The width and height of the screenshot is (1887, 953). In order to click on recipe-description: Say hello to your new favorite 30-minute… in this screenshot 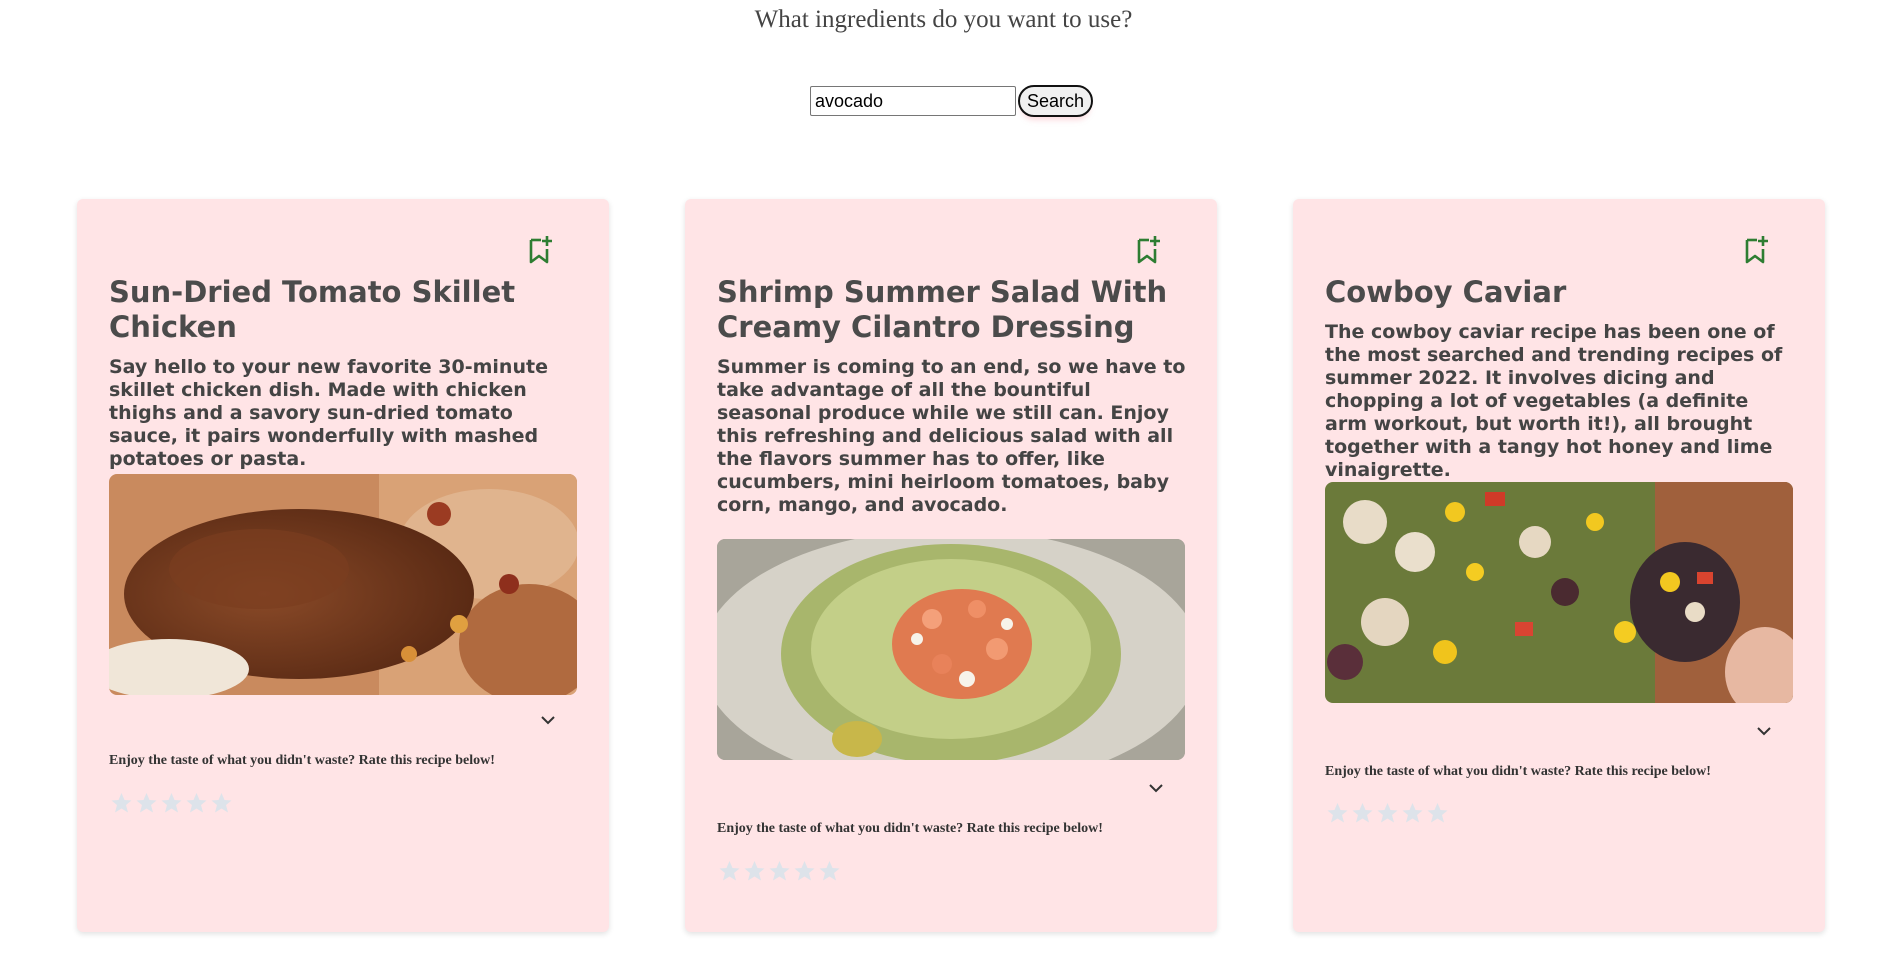, I will do `click(328, 413)`.